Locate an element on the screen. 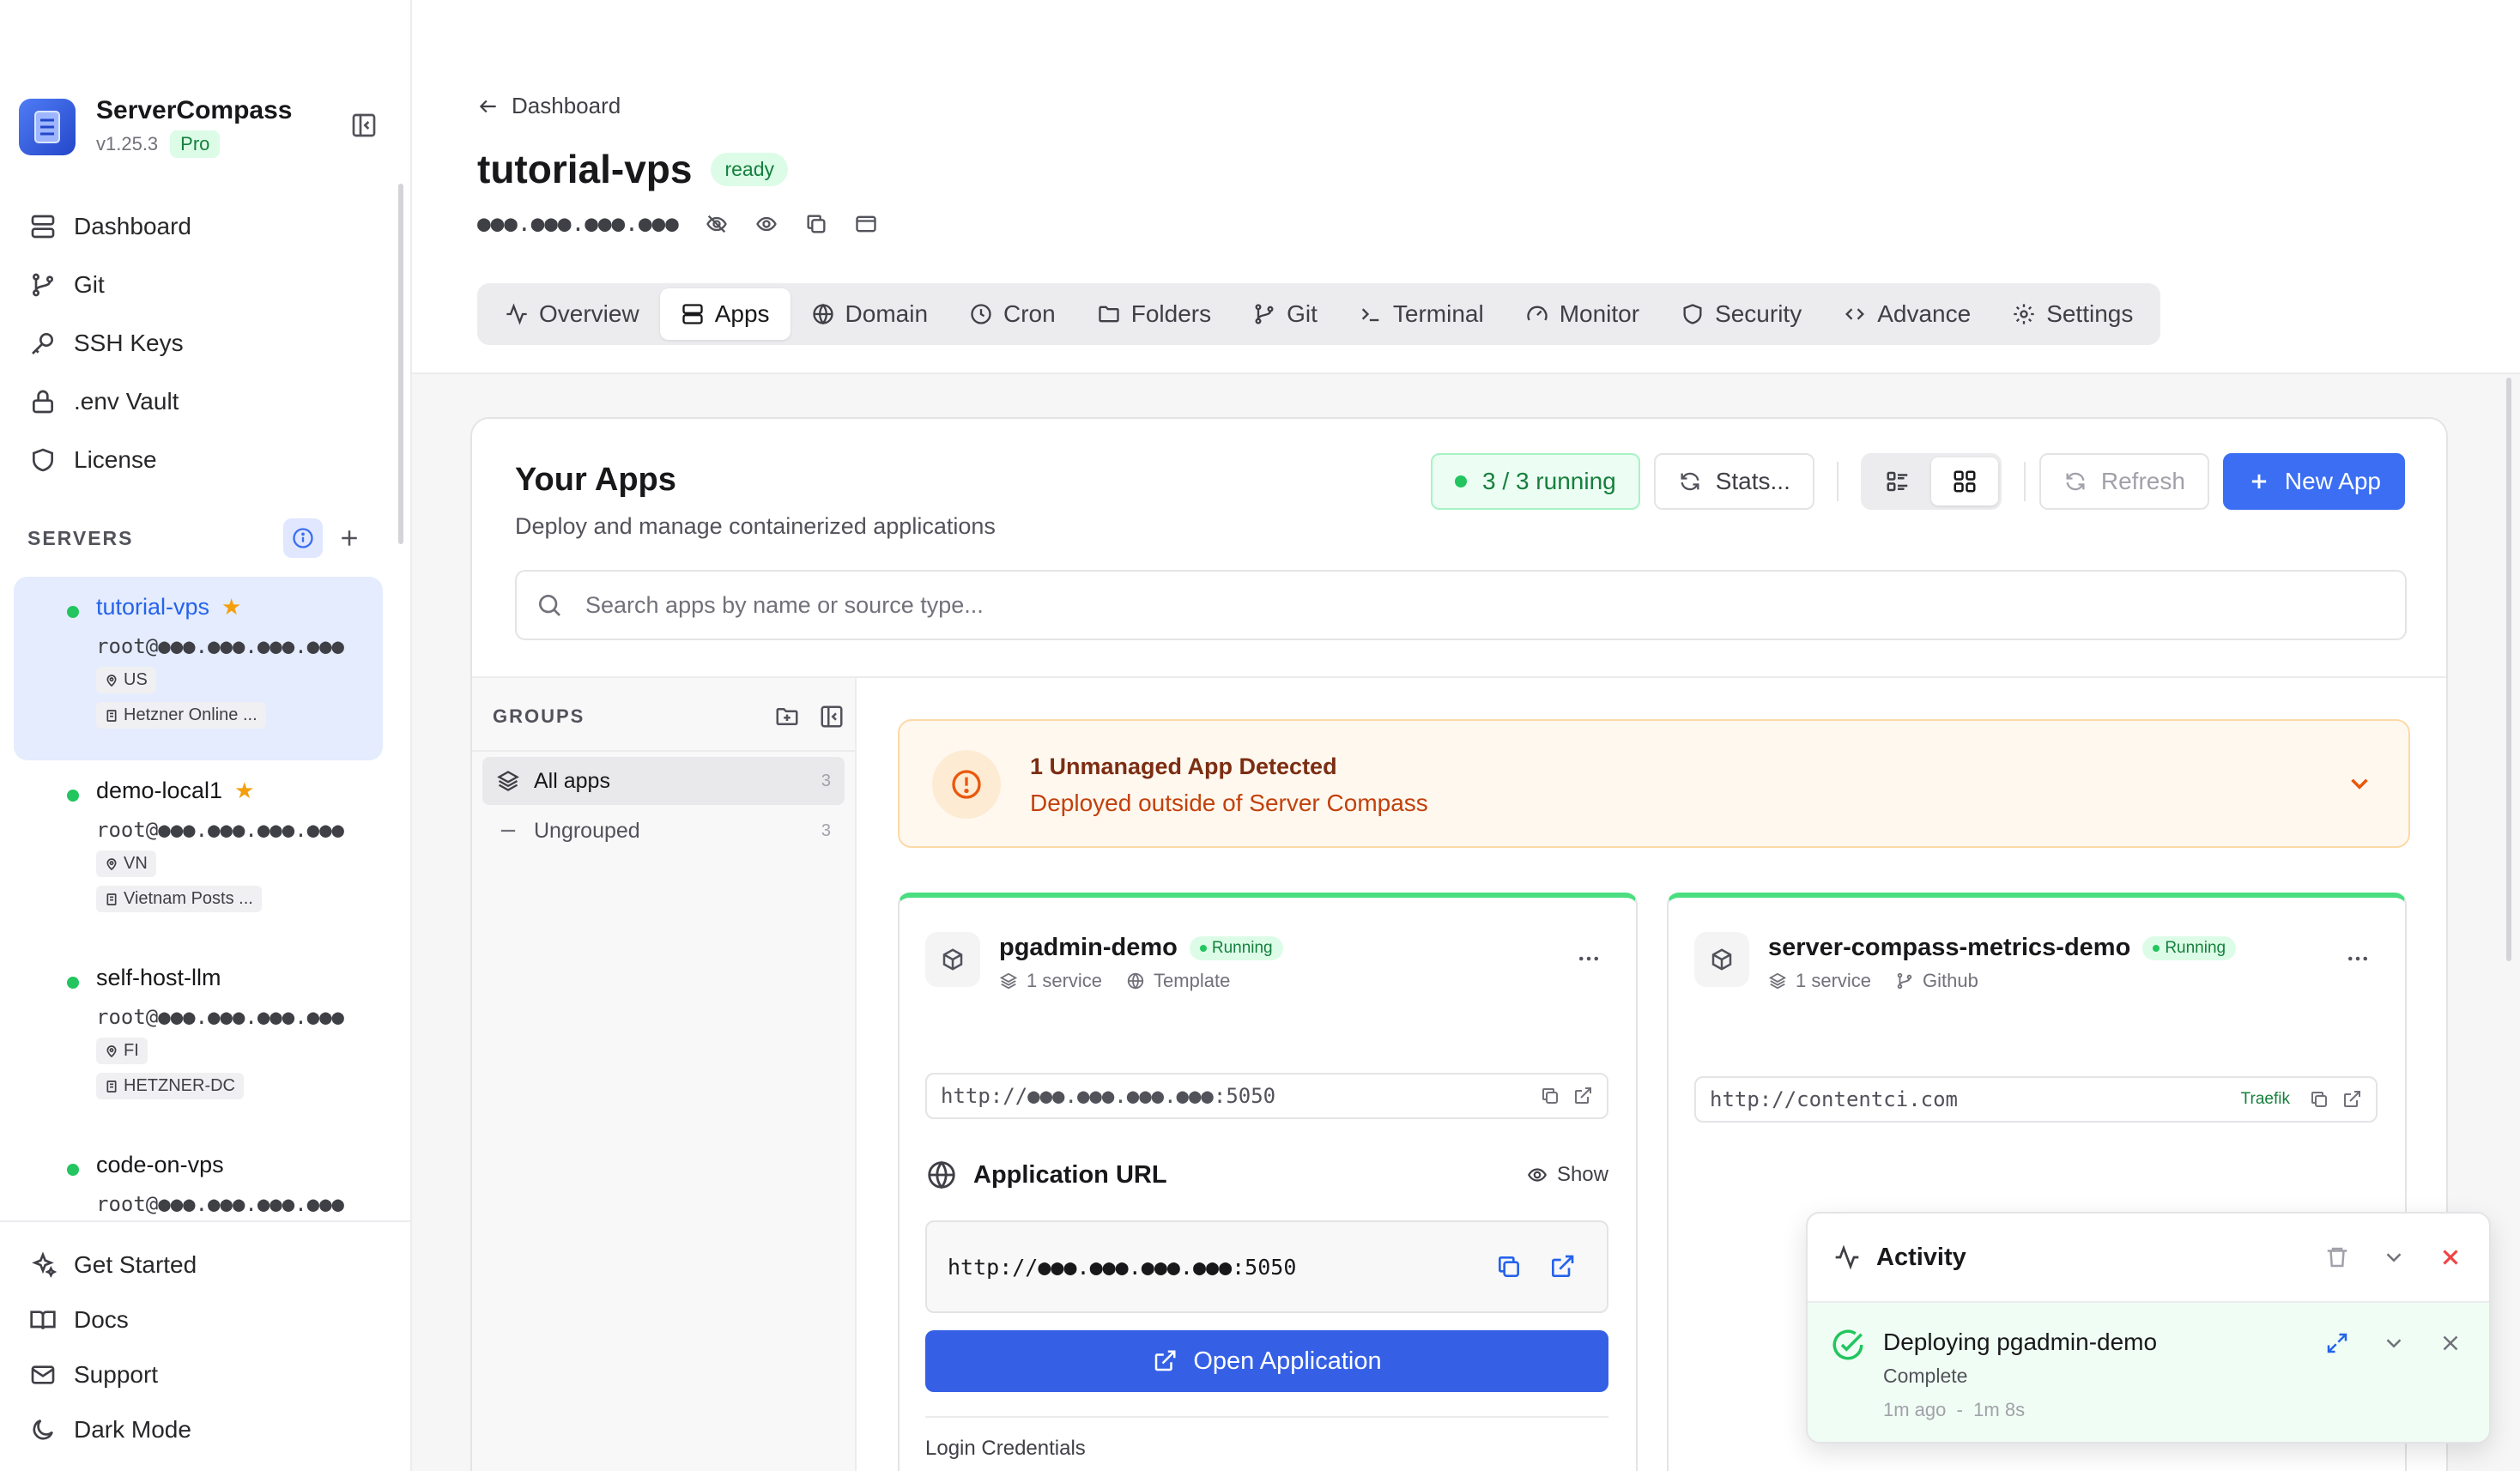  tab-cron: Cron is located at coordinates (1012, 314).